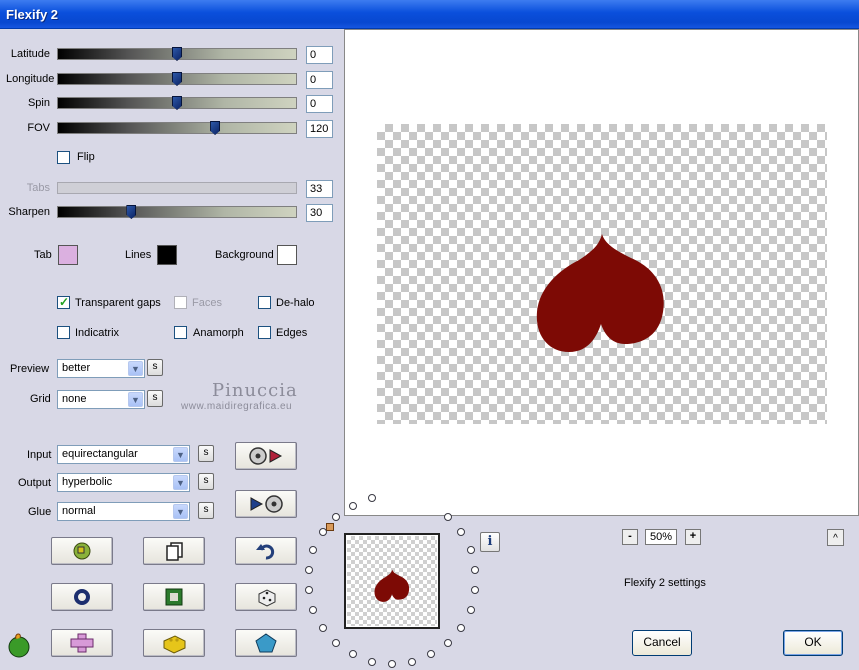  What do you see at coordinates (38, 188) in the screenshot?
I see `tabs-label: Tabs` at bounding box center [38, 188].